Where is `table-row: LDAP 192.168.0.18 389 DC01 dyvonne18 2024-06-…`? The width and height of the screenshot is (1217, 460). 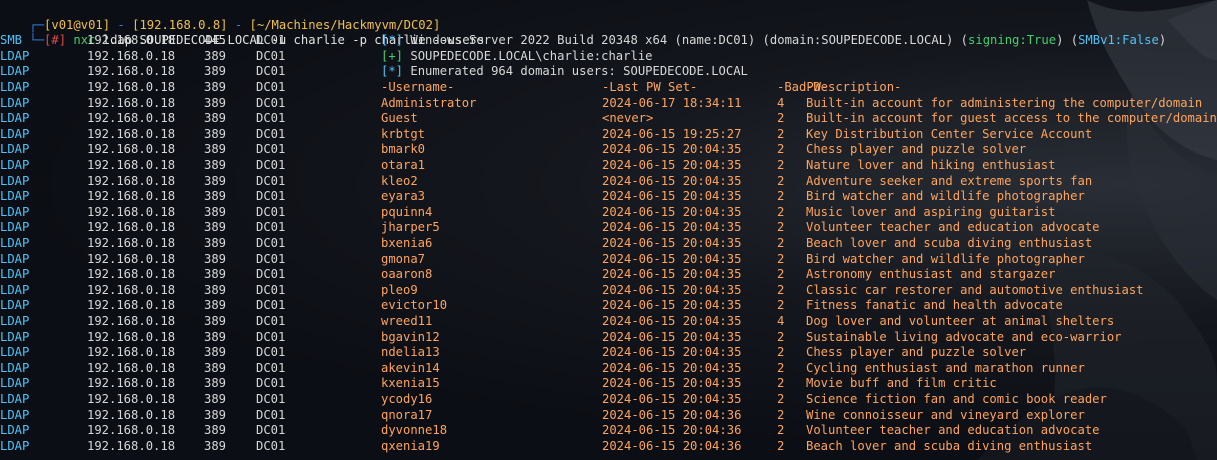 table-row: LDAP 192.168.0.18 389 DC01 dyvonne18 2024-06-… is located at coordinates (608, 431).